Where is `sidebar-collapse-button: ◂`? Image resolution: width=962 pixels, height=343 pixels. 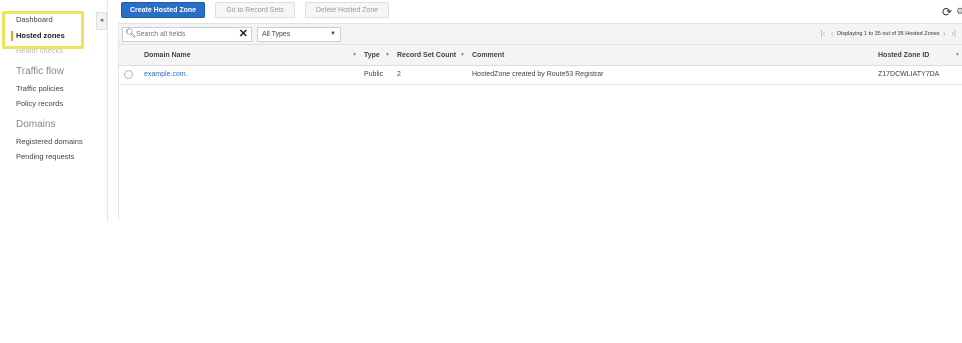 sidebar-collapse-button: ◂ is located at coordinates (101, 21).